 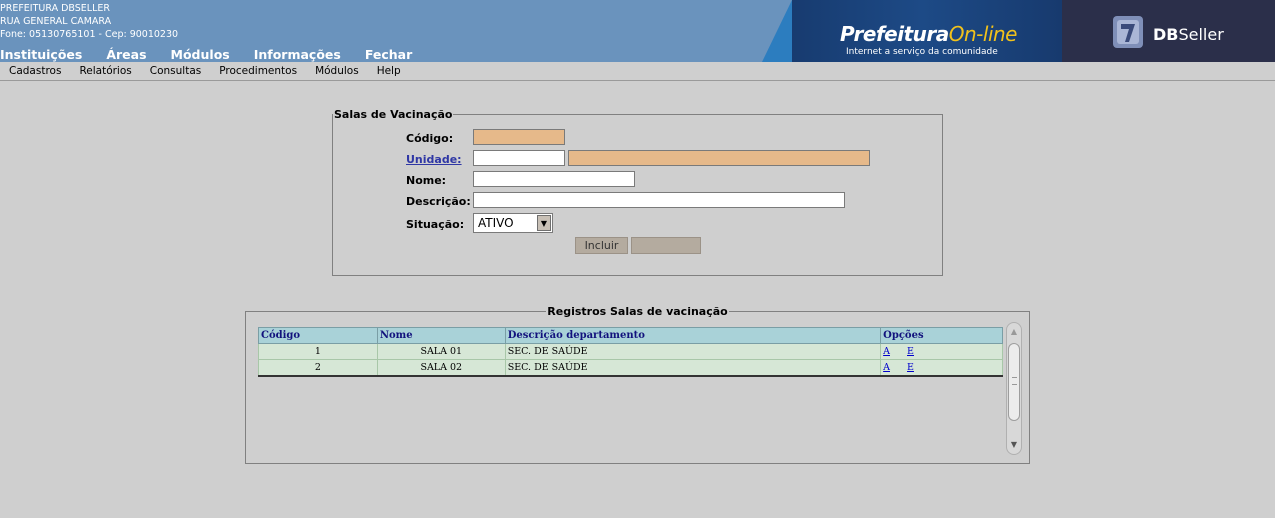 I want to click on descricao-field, so click(x=659, y=200).